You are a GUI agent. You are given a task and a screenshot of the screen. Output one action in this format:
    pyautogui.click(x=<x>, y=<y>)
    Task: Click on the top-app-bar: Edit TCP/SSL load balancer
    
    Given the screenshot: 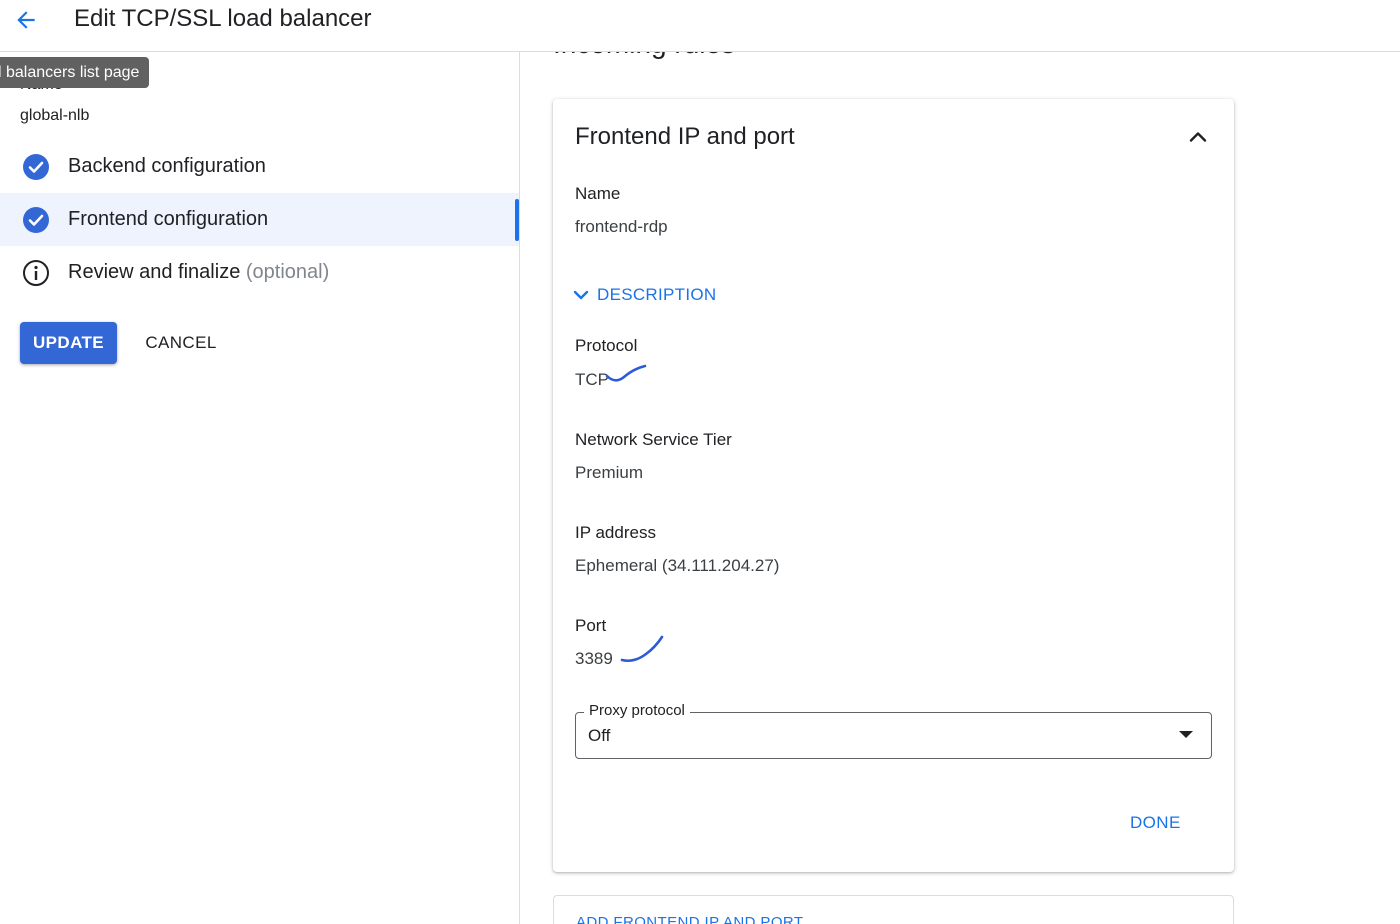 What is the action you would take?
    pyautogui.click(x=700, y=26)
    